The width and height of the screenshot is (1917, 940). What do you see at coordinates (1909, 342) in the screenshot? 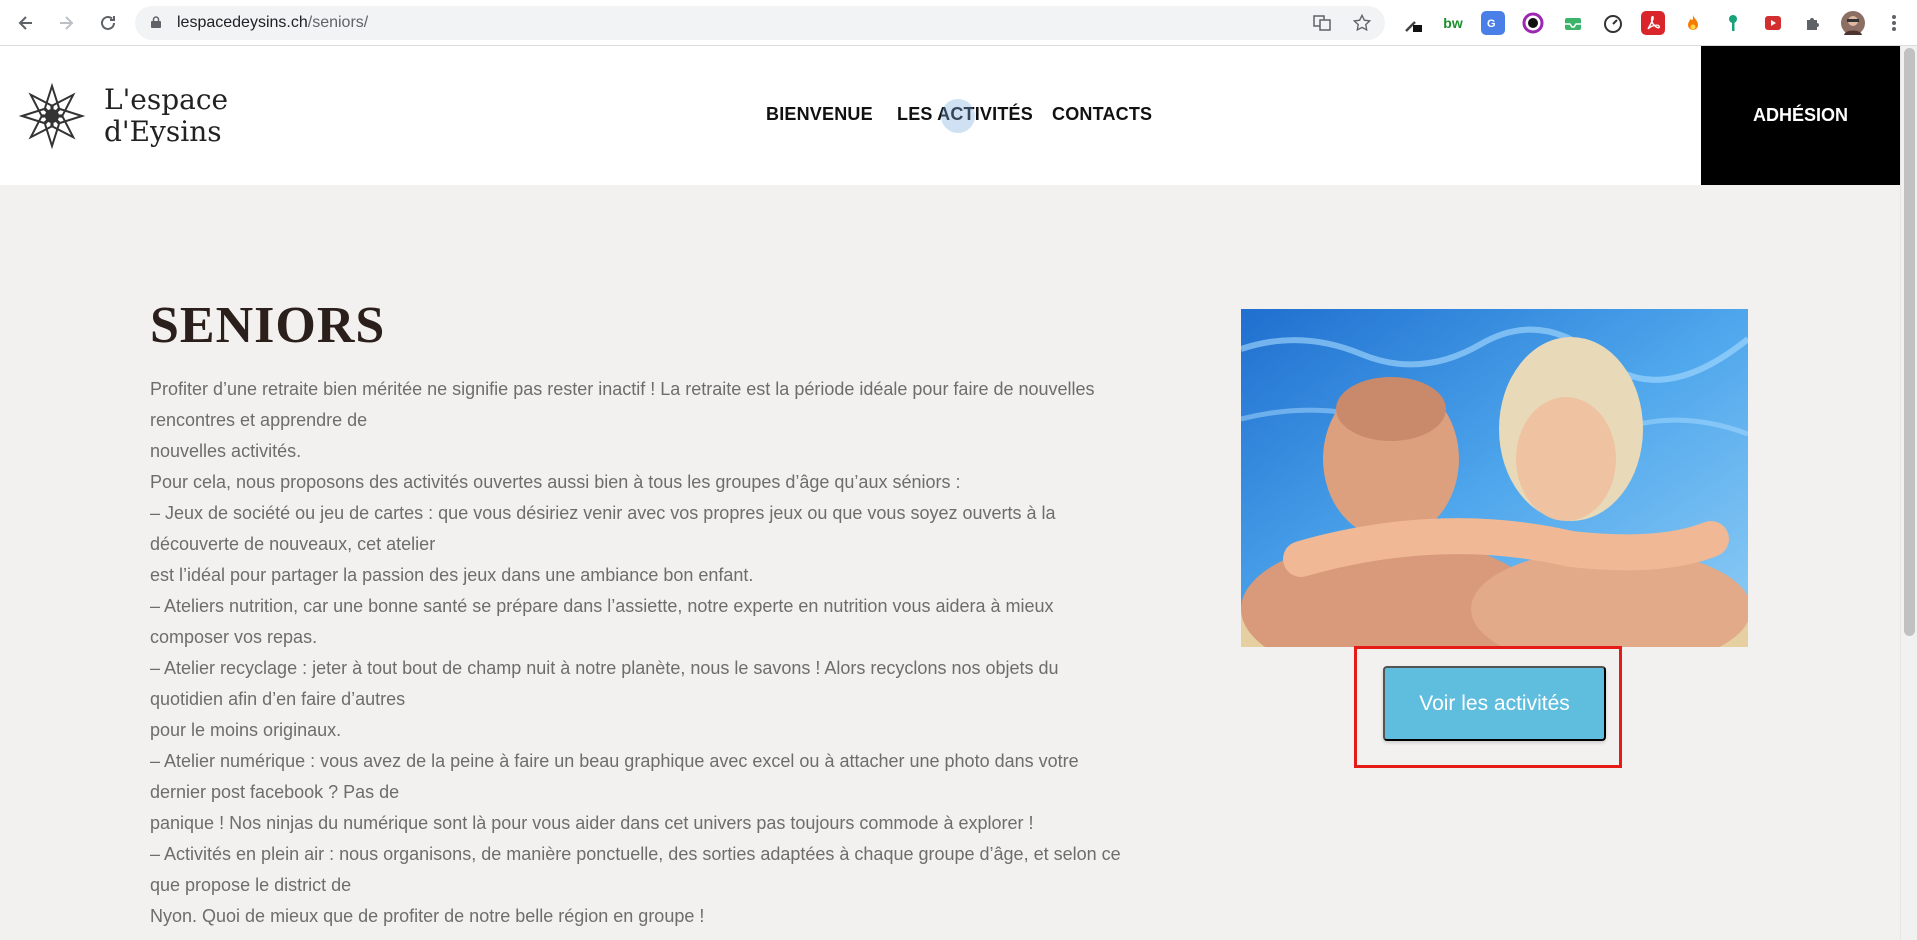
I see `scrollbar-thumb` at bounding box center [1909, 342].